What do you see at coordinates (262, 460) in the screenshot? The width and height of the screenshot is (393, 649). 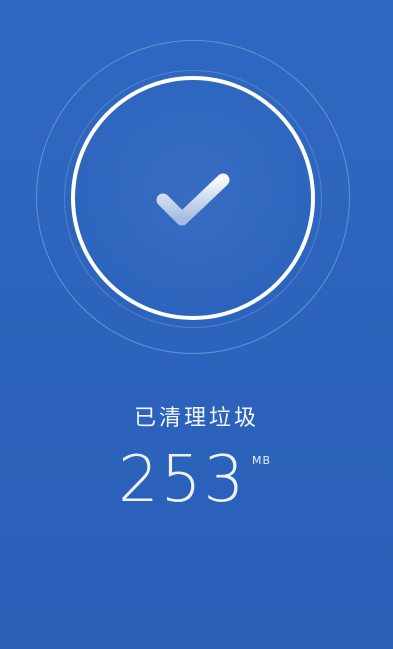 I see `cleaned-unit: MB` at bounding box center [262, 460].